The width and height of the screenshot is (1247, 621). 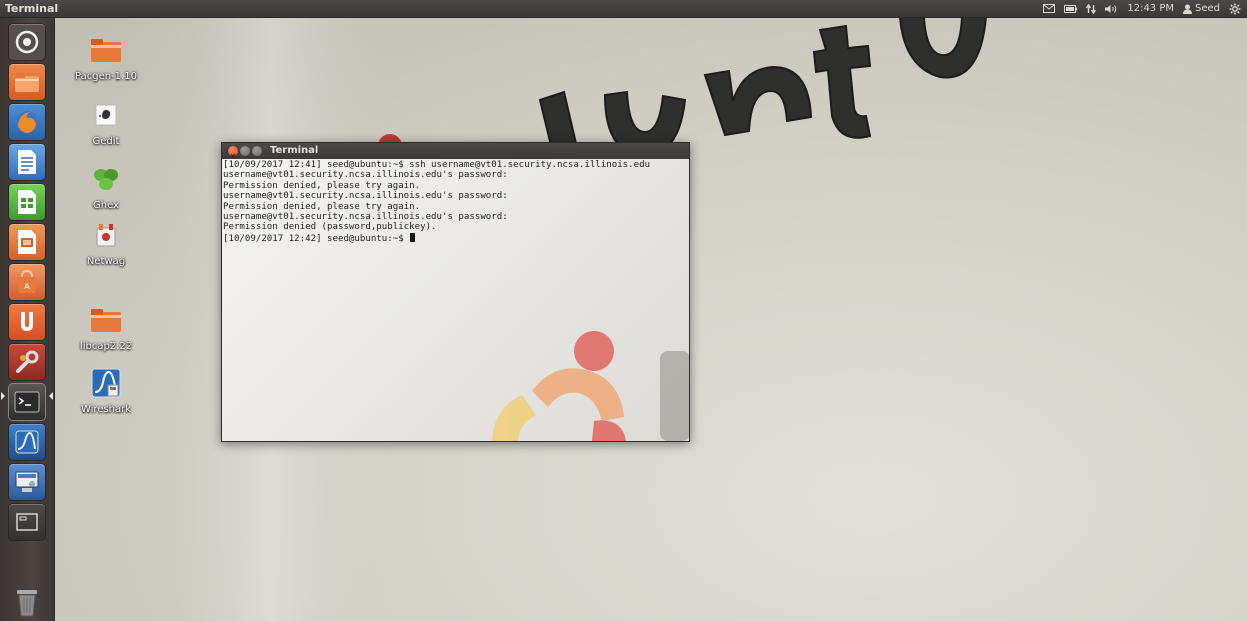 I want to click on gear-icon, so click(x=1235, y=9).